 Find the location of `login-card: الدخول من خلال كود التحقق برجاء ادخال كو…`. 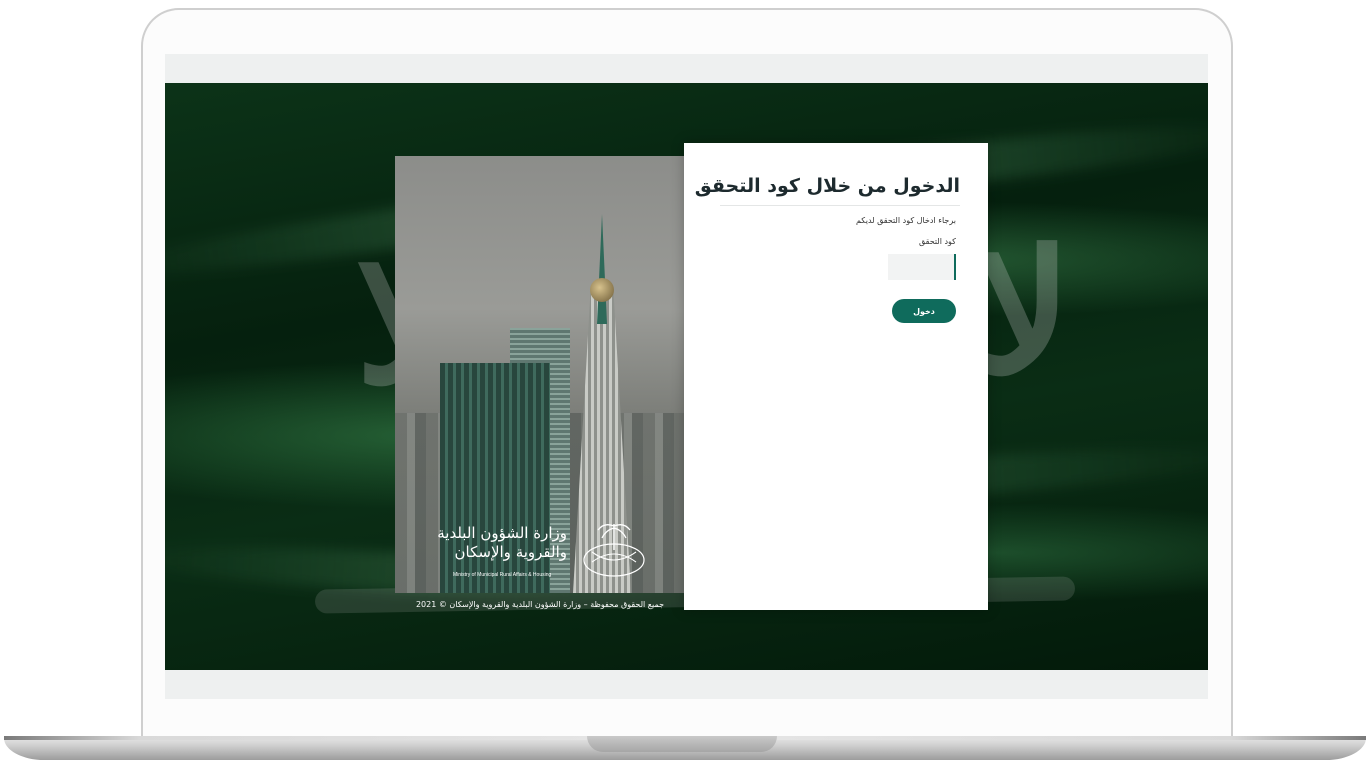

login-card: الدخول من خلال كود التحقق برجاء ادخال كو… is located at coordinates (836, 376).